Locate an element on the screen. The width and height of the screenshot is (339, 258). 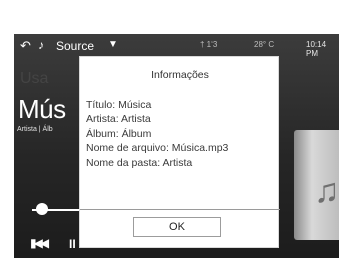
source-label: Source is located at coordinates (75, 46).